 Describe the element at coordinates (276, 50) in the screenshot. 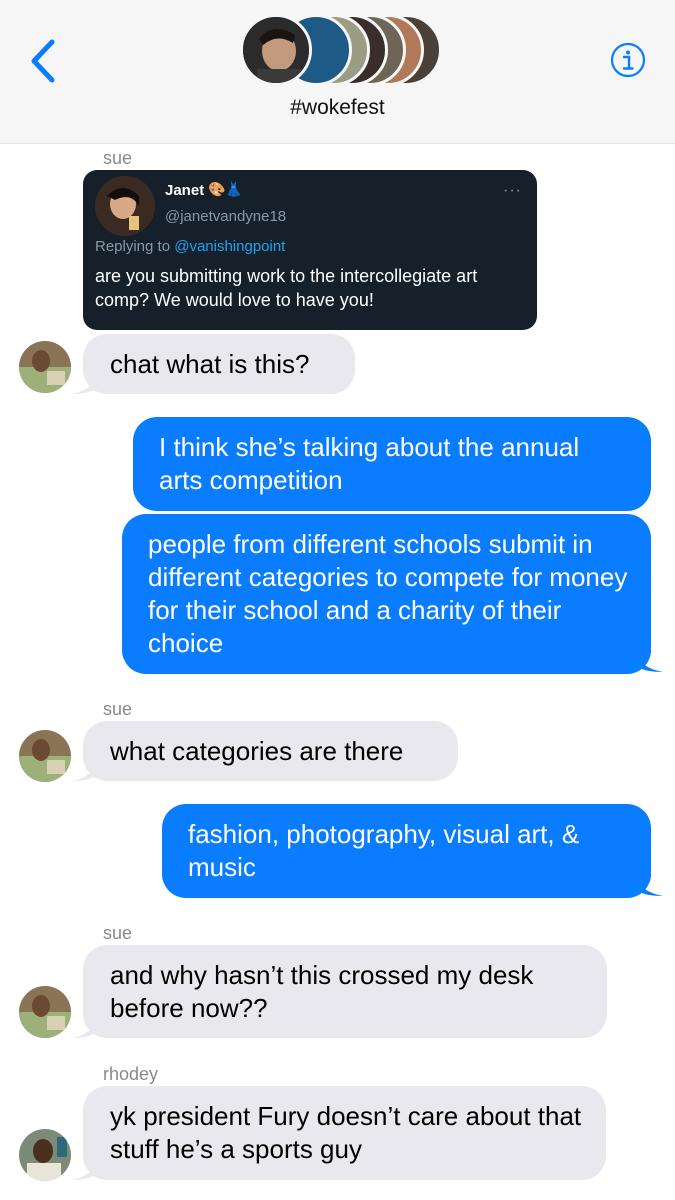

I see `group-avatar` at that location.